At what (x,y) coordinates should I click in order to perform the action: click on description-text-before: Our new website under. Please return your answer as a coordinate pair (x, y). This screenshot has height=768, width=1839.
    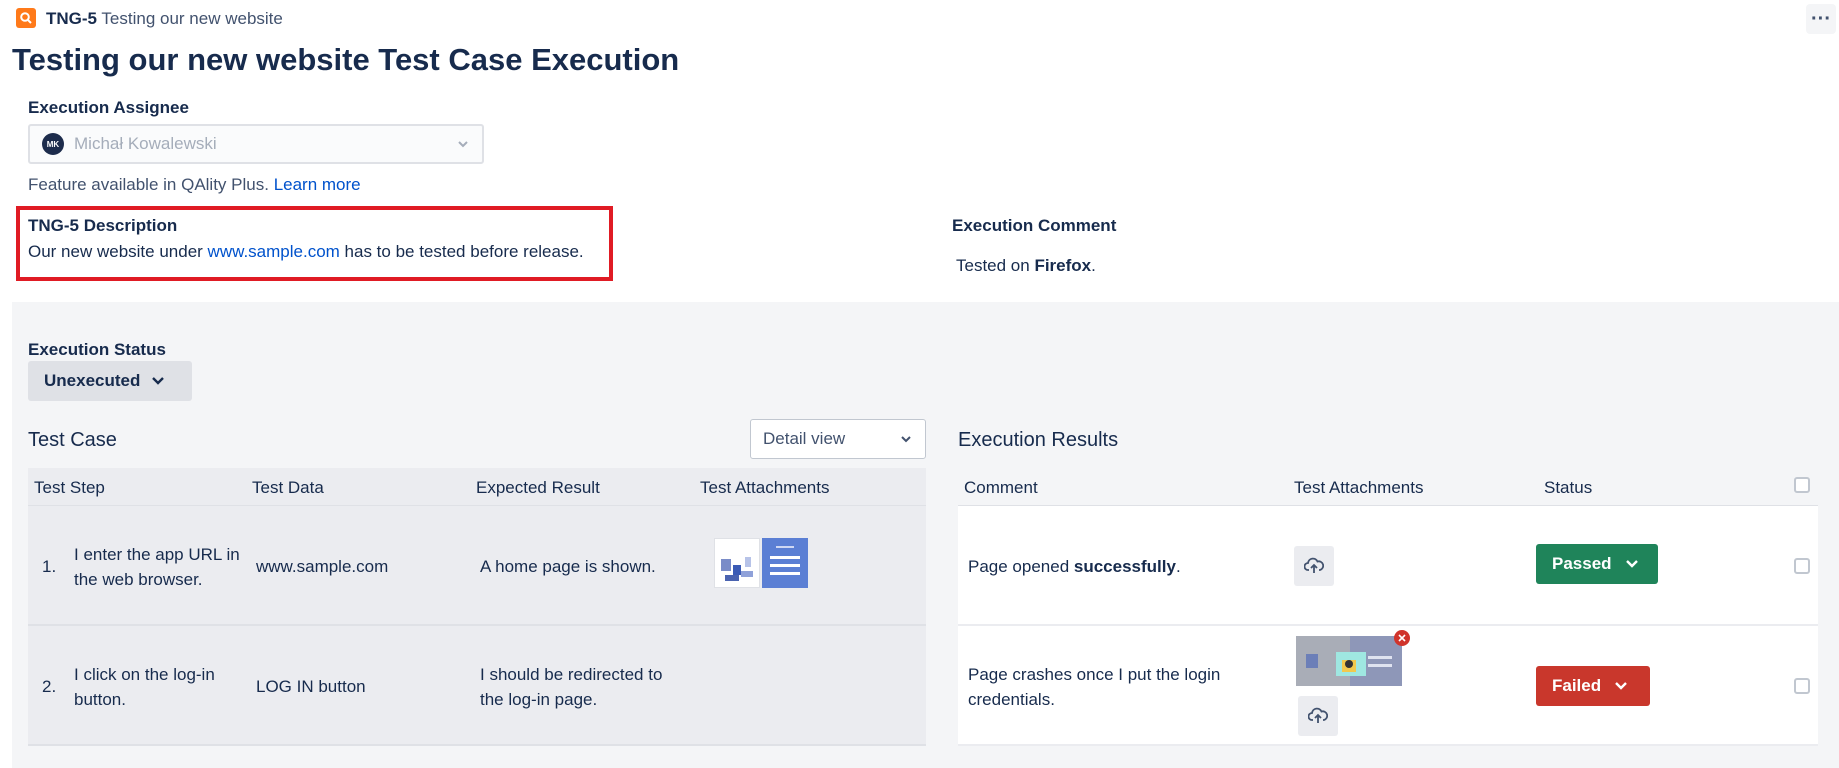
    Looking at the image, I should click on (118, 251).